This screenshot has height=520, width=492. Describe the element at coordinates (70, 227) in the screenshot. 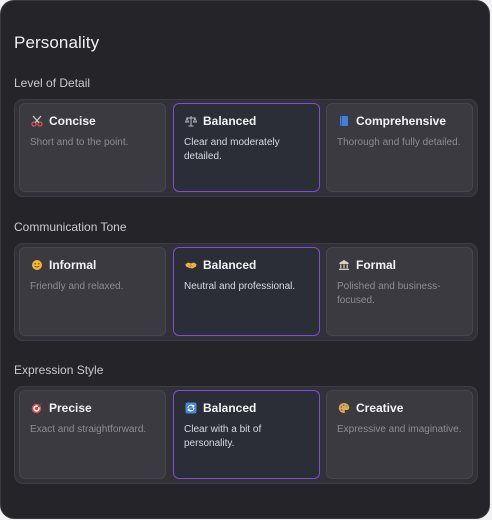

I see `section-label-tone: Communication Tone` at that location.